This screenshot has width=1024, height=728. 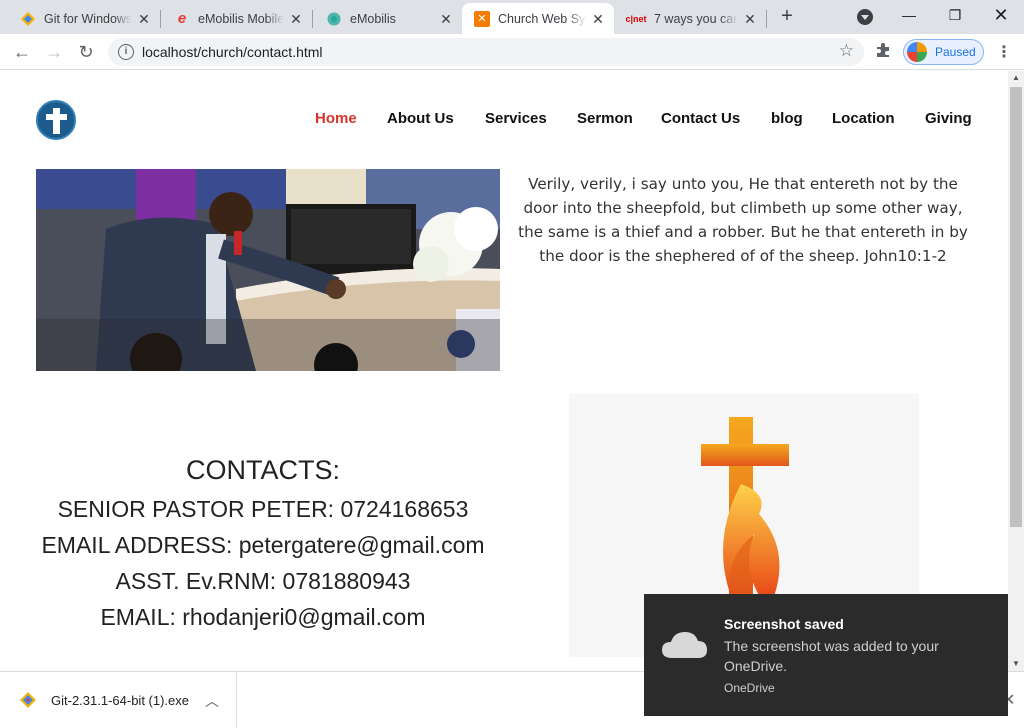 I want to click on new-tab-icon: +, so click(x=787, y=16).